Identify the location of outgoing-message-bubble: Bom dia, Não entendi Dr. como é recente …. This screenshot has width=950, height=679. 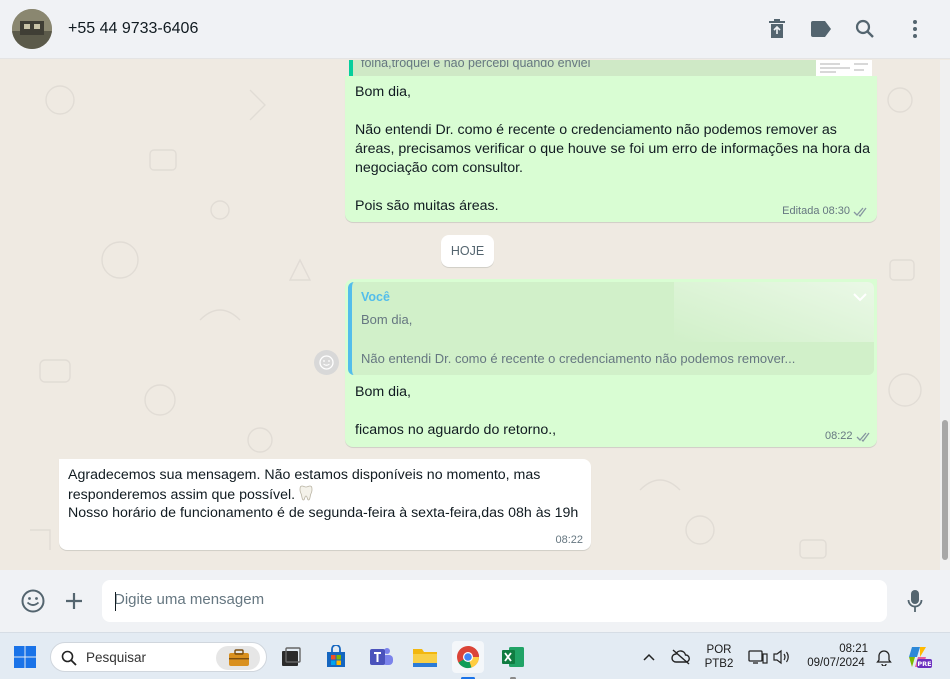
(611, 149).